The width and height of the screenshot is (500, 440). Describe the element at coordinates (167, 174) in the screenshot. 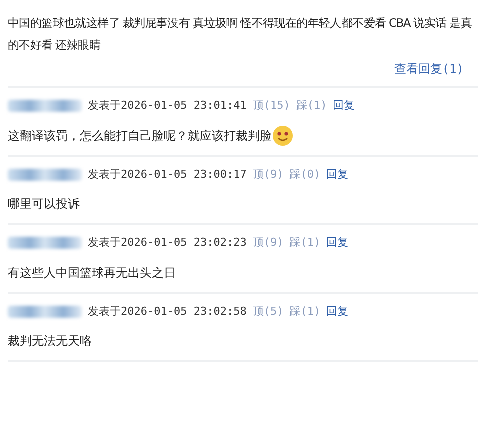

I see `post-time: 发表于2026-01-05 23:00:17` at that location.